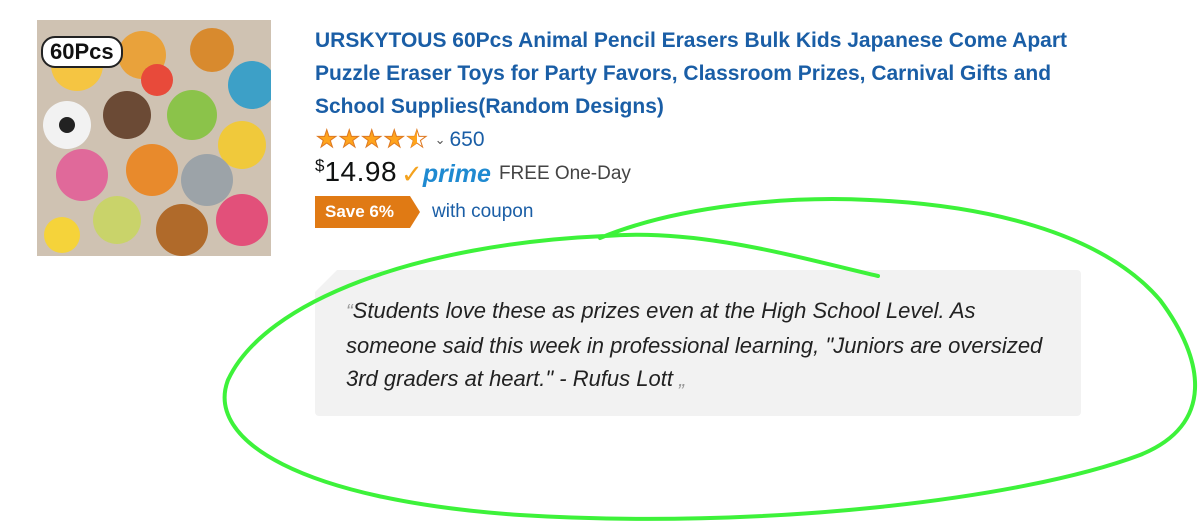  What do you see at coordinates (154, 138) in the screenshot?
I see `product-image: 60Pcs` at bounding box center [154, 138].